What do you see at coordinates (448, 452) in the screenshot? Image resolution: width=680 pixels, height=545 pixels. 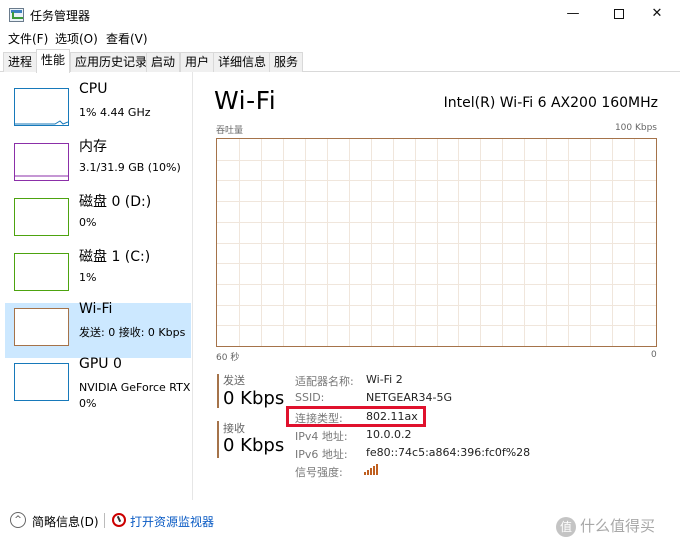 I see `ipv6-value: fe80::74c5:a864:396:fc0f%28` at bounding box center [448, 452].